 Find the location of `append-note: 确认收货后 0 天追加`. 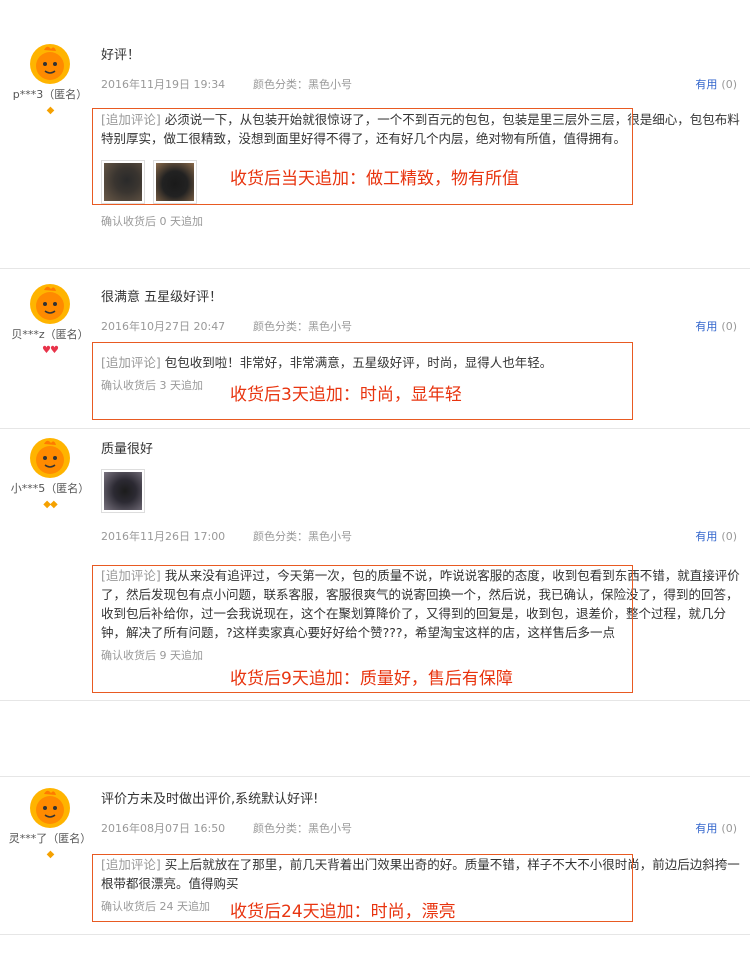

append-note: 确认收货后 0 天追加 is located at coordinates (152, 221).